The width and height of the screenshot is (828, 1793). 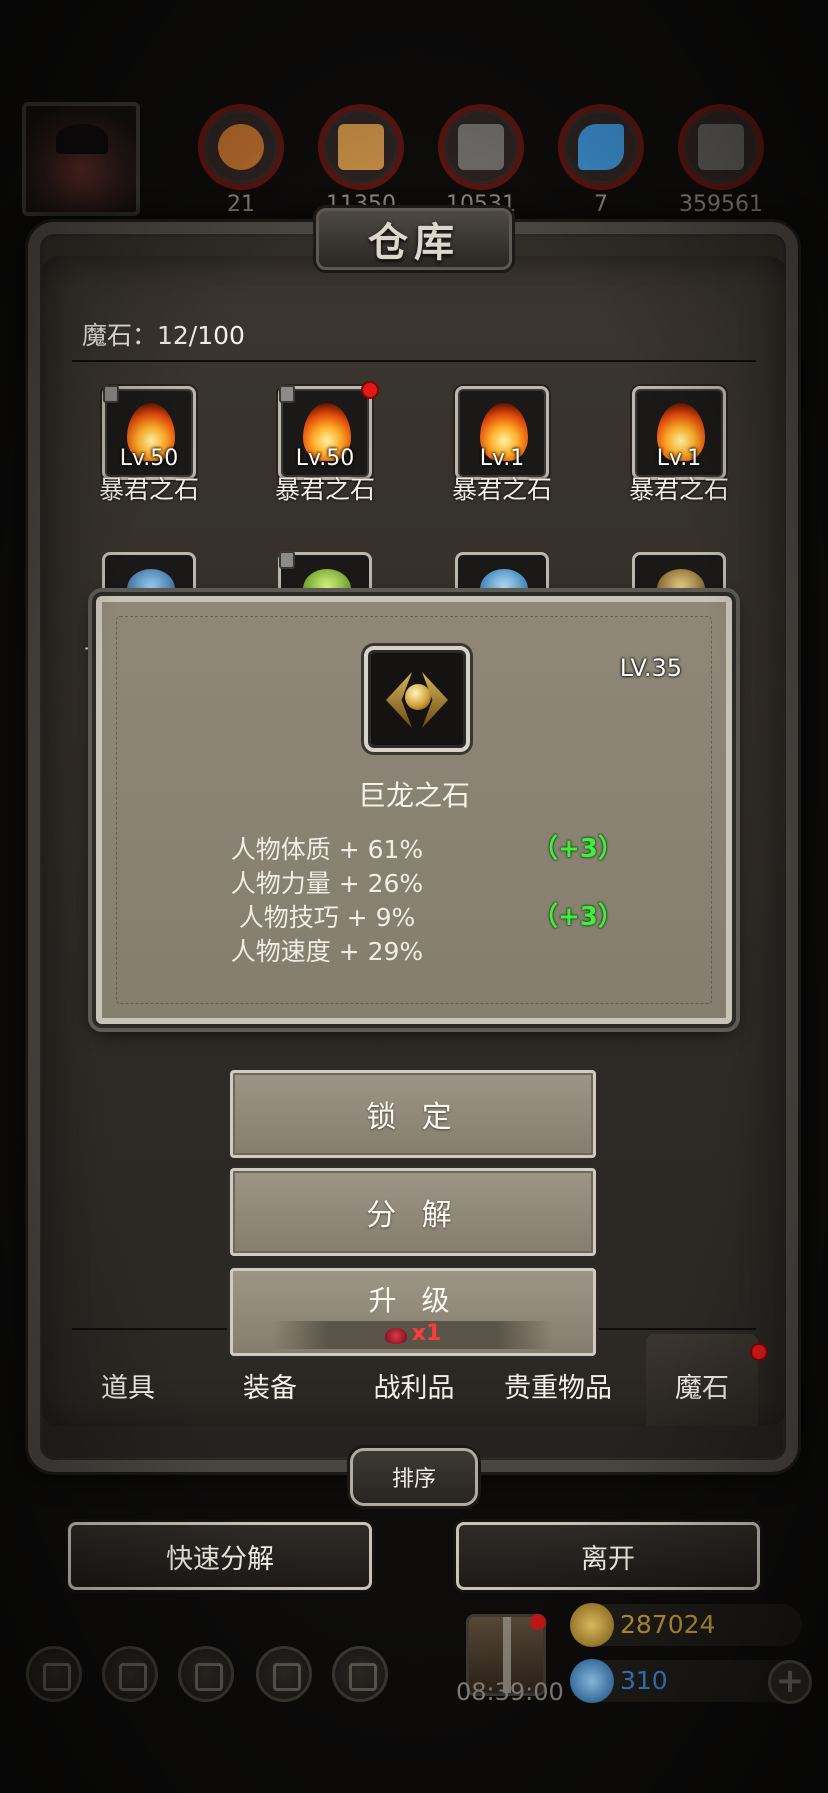 What do you see at coordinates (360, 1674) in the screenshot?
I see `map-icon` at bounding box center [360, 1674].